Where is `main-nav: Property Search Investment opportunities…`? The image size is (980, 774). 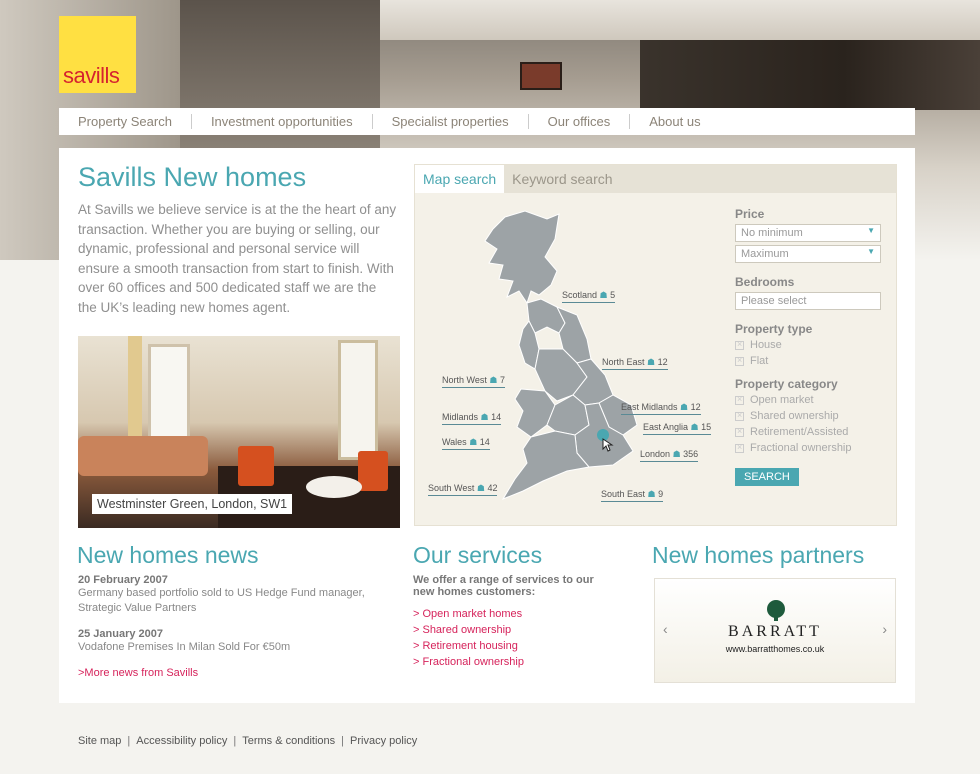 main-nav: Property Search Investment opportunities… is located at coordinates (487, 121).